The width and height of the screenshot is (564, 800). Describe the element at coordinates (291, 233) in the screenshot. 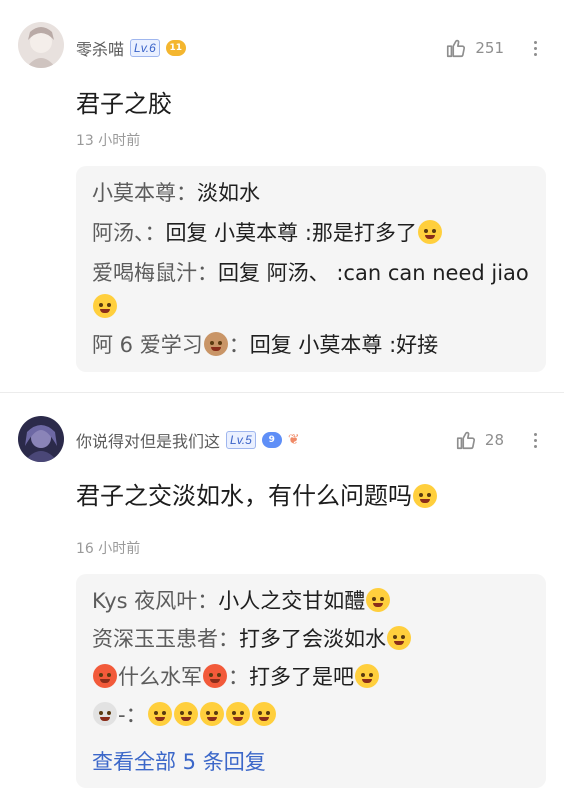

I see `reply-text: 回复 小莫本尊 :那是打多了` at that location.